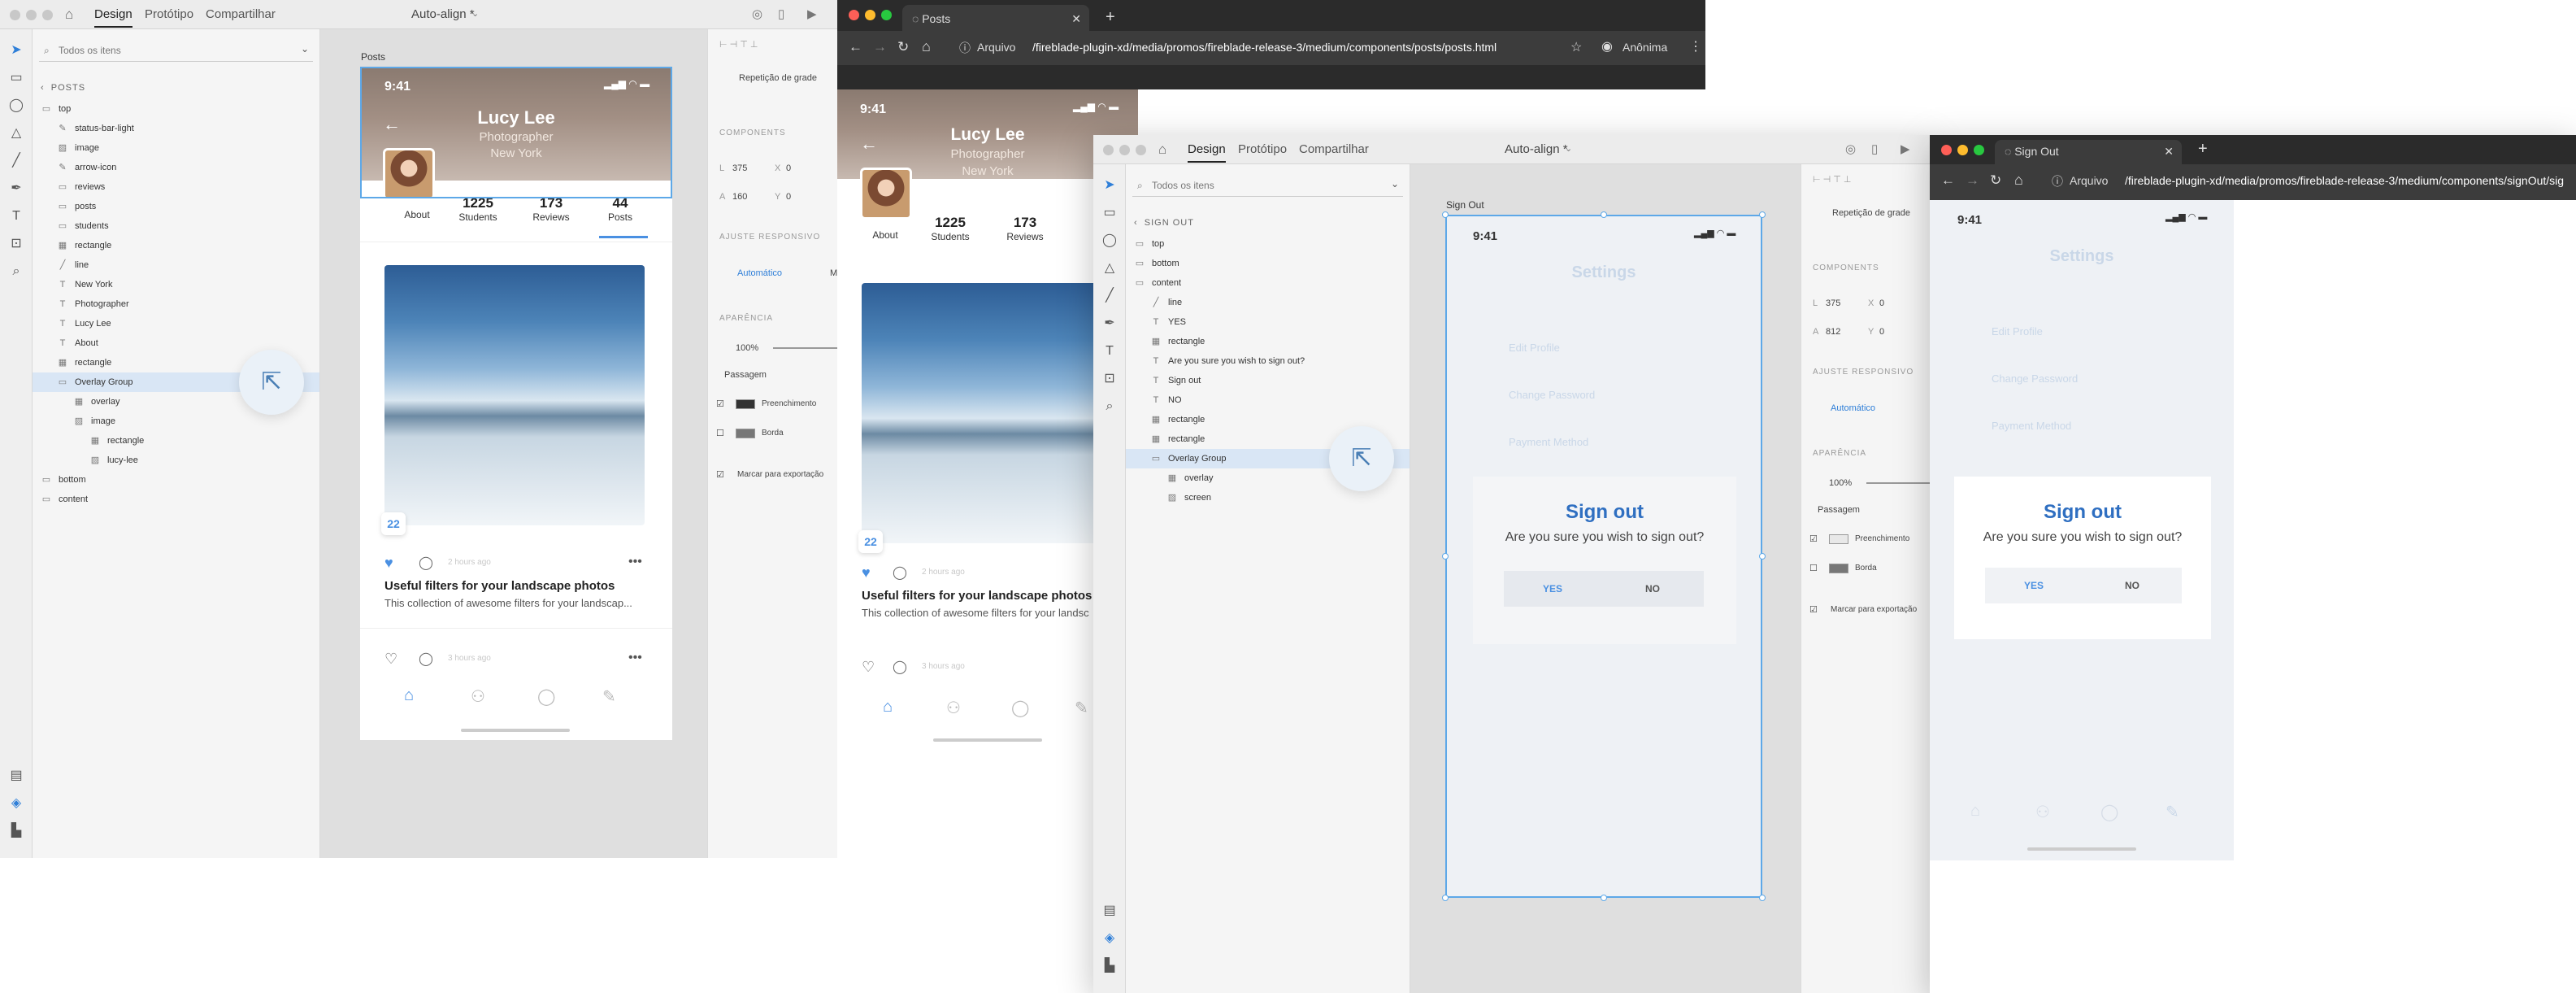 This screenshot has height=993, width=2576. Describe the element at coordinates (745, 434) in the screenshot. I see `border-swatch` at that location.